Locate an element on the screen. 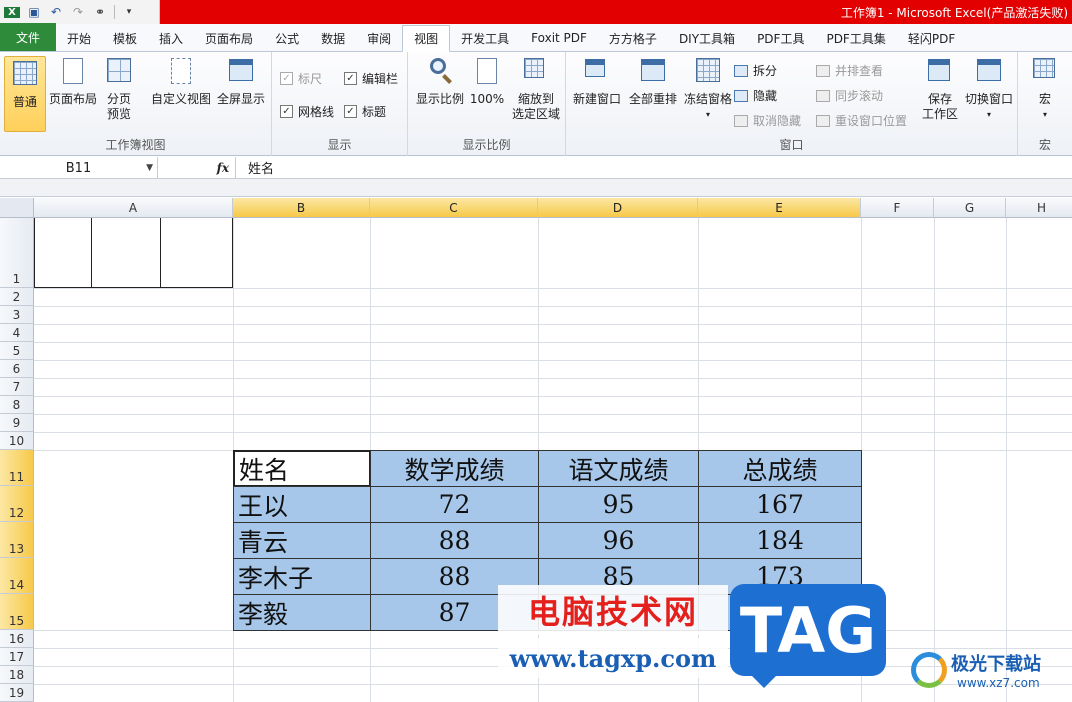 This screenshot has width=1072, height=702. tab-diy-toolbox: DIY工具箱 is located at coordinates (707, 38).